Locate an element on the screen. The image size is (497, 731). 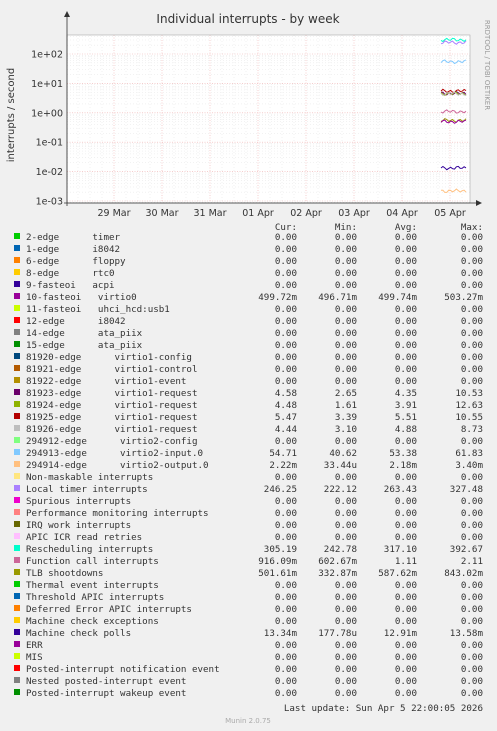
legend-value: 602.67m is located at coordinates (337, 561).